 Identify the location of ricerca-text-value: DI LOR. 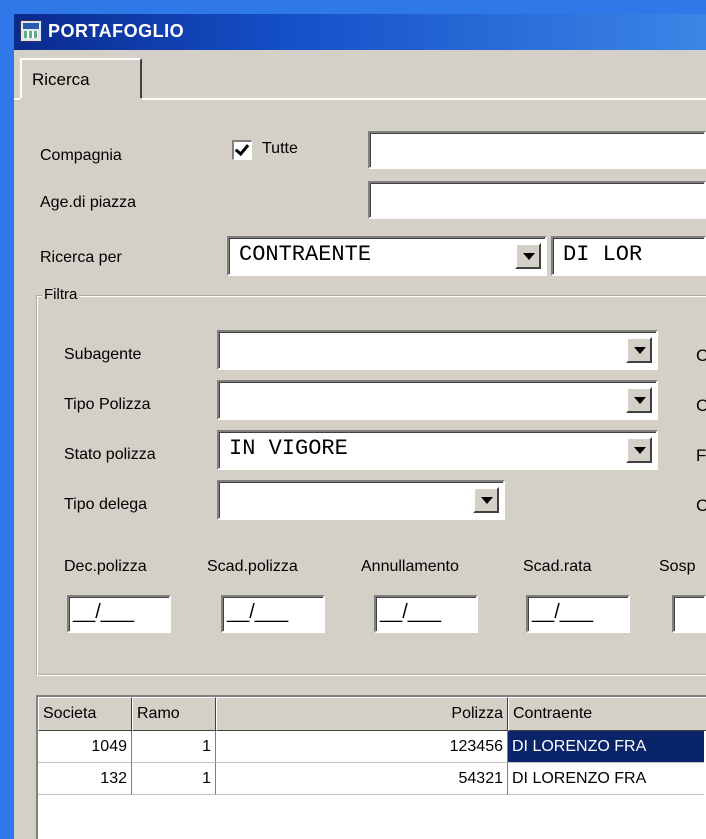
(603, 254).